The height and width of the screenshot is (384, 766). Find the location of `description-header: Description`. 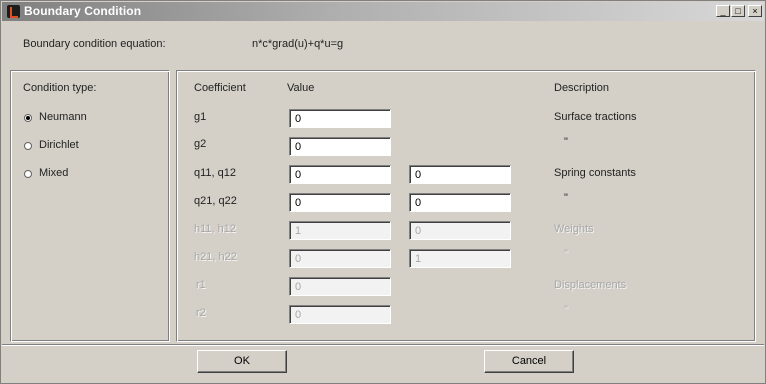

description-header: Description is located at coordinates (582, 88).